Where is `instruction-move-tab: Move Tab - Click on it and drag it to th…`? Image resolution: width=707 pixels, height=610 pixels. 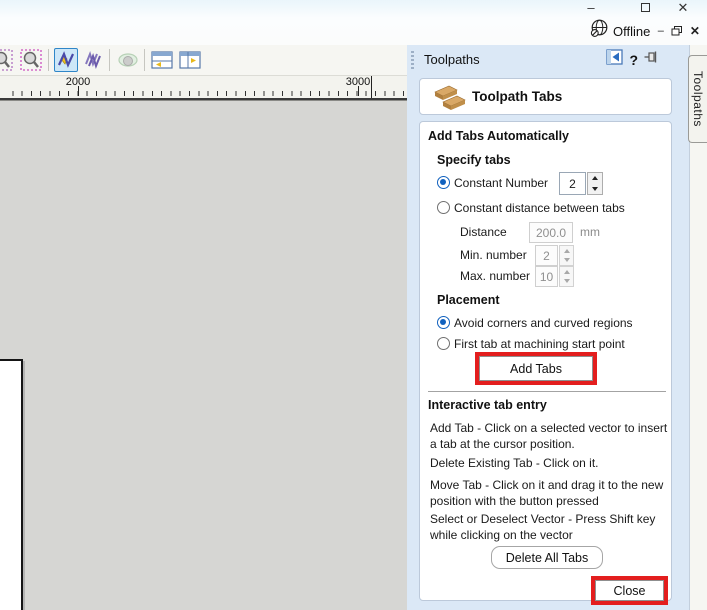
instruction-move-tab: Move Tab - Click on it and drag it to th… is located at coordinates (547, 493).